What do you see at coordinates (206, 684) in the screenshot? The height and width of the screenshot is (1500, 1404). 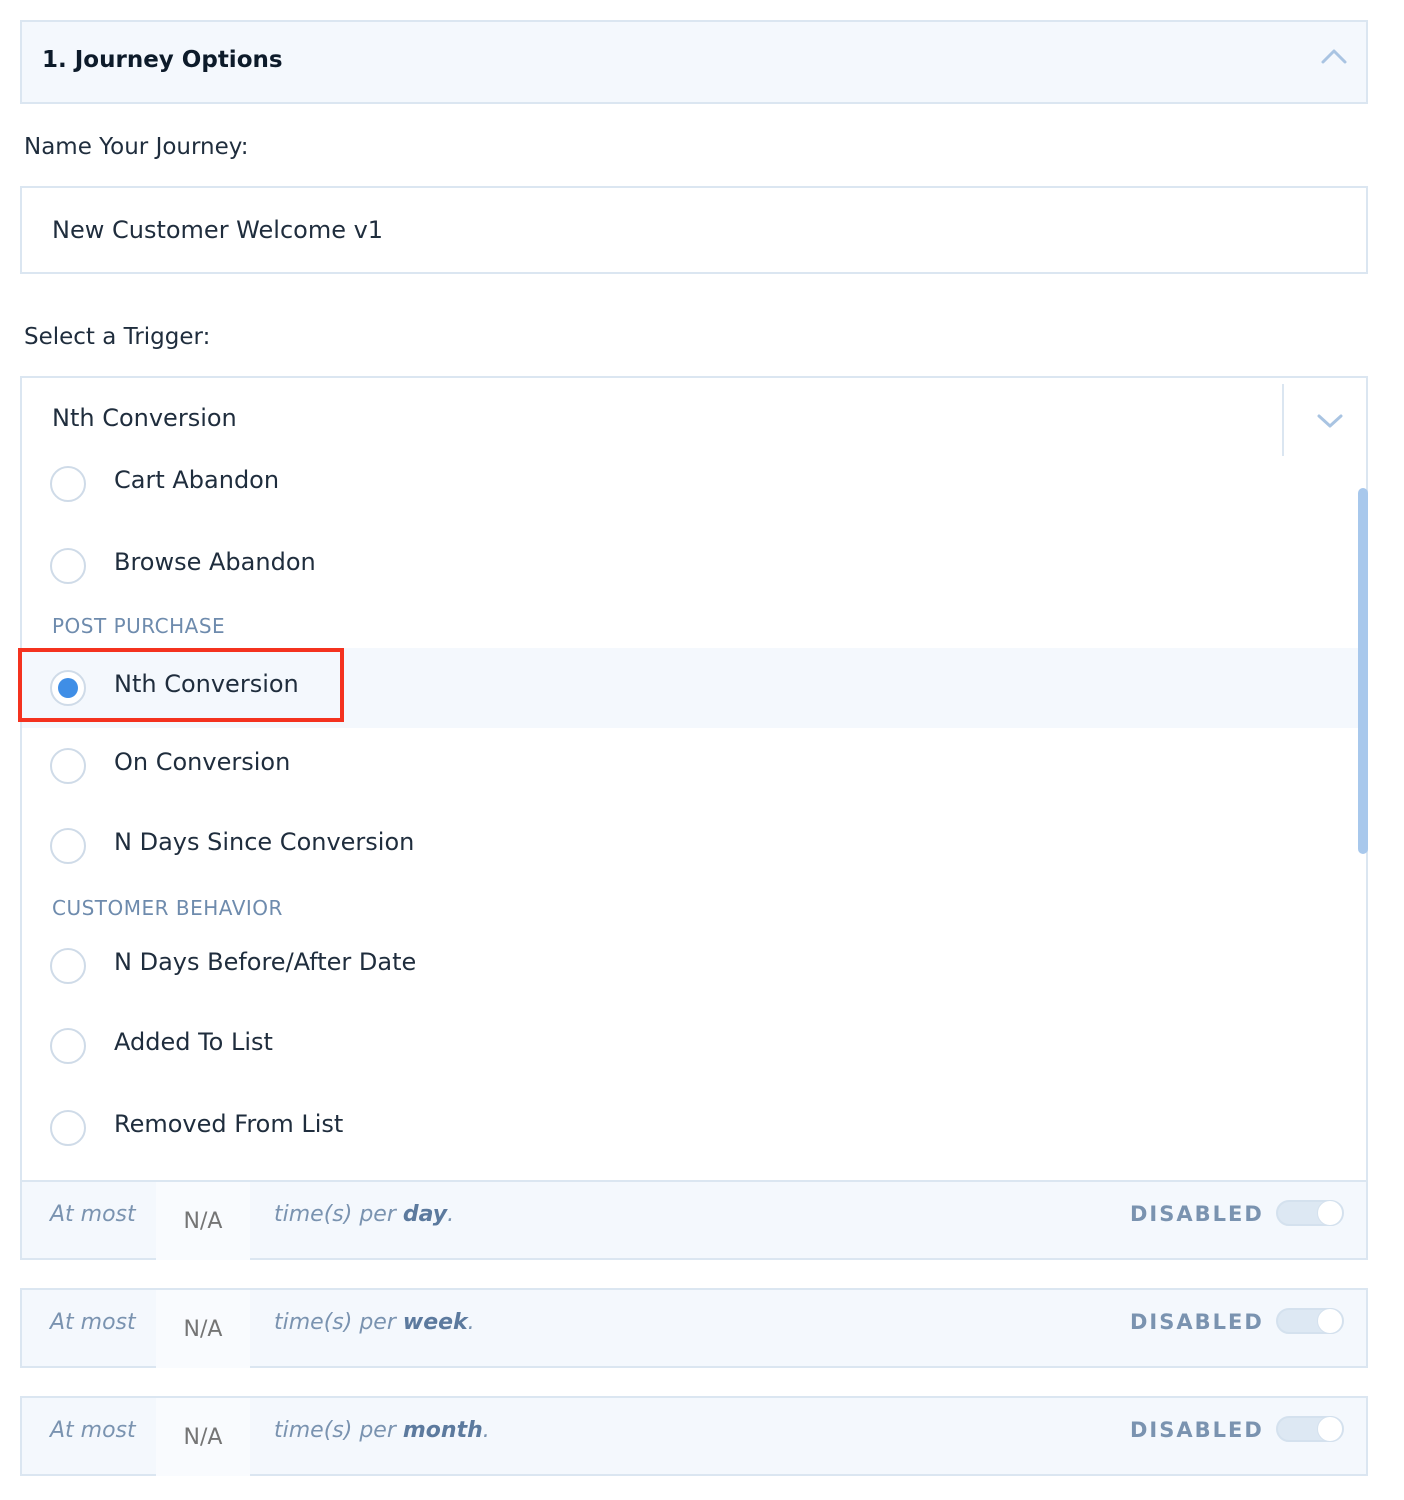 I see `option-label: Nth Conversion` at bounding box center [206, 684].